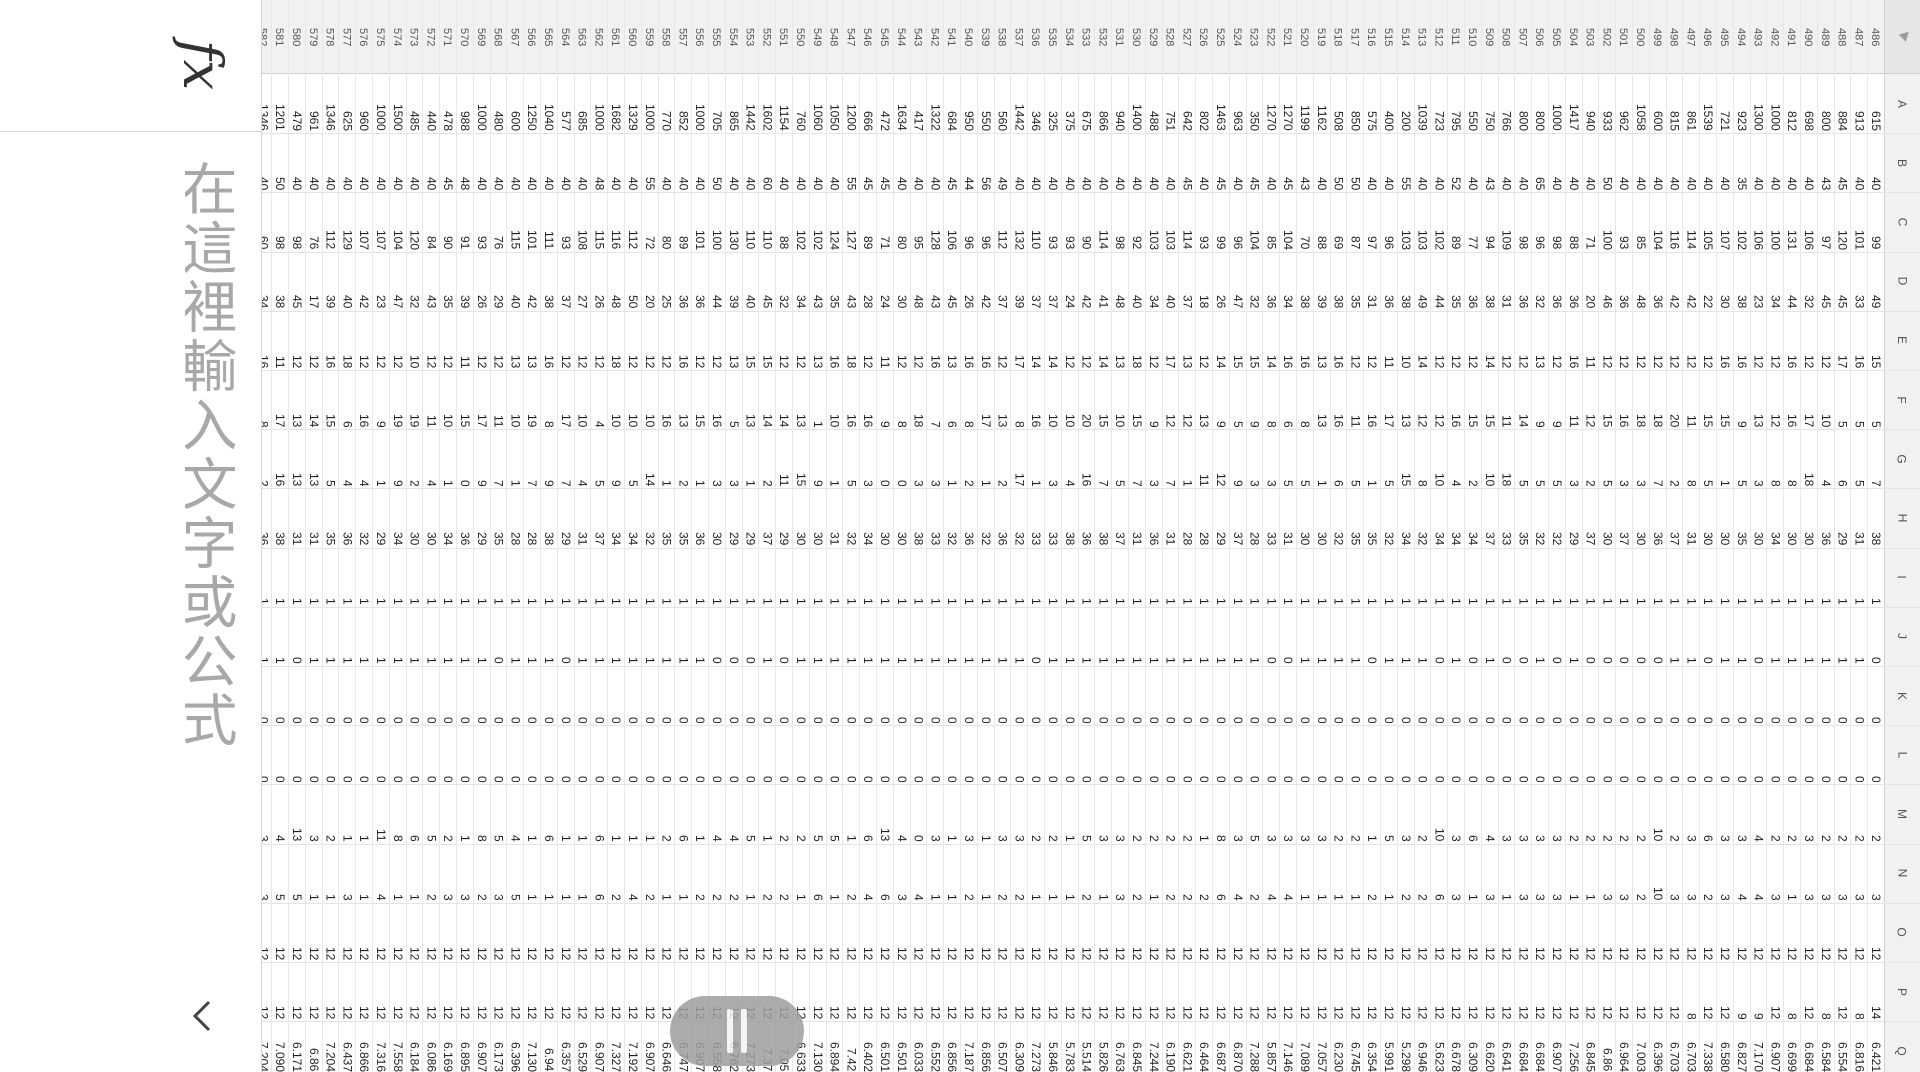 This screenshot has height=1072, width=1920. What do you see at coordinates (650, 1047) in the screenshot?
I see `table-cell: 6.9078` at bounding box center [650, 1047].